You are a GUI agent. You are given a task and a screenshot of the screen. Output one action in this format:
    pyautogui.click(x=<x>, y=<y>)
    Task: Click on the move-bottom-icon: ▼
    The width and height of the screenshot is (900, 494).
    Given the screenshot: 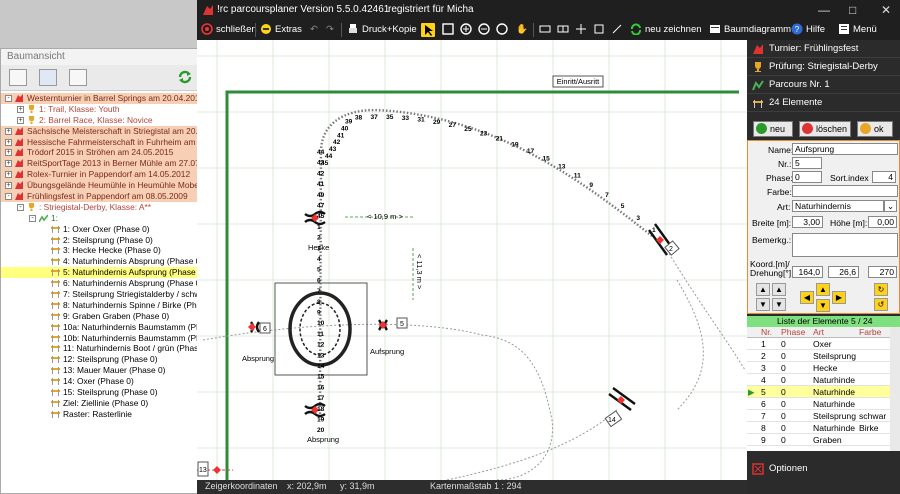 What is the action you would take?
    pyautogui.click(x=763, y=304)
    